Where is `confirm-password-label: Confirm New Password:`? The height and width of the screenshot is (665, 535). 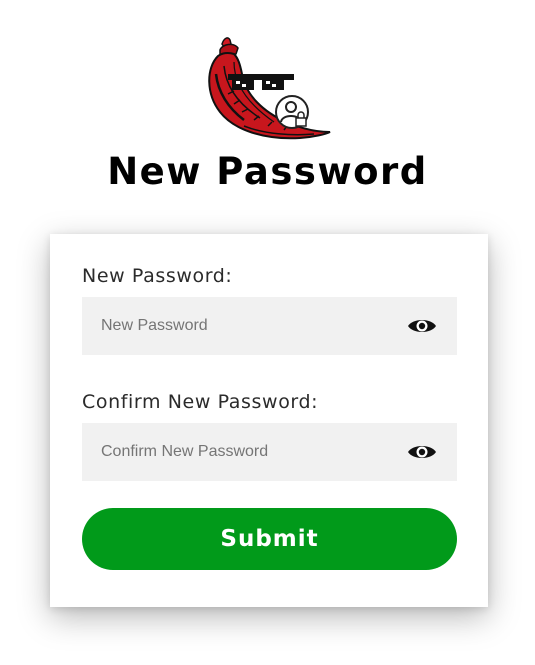 confirm-password-label: Confirm New Password: is located at coordinates (200, 402).